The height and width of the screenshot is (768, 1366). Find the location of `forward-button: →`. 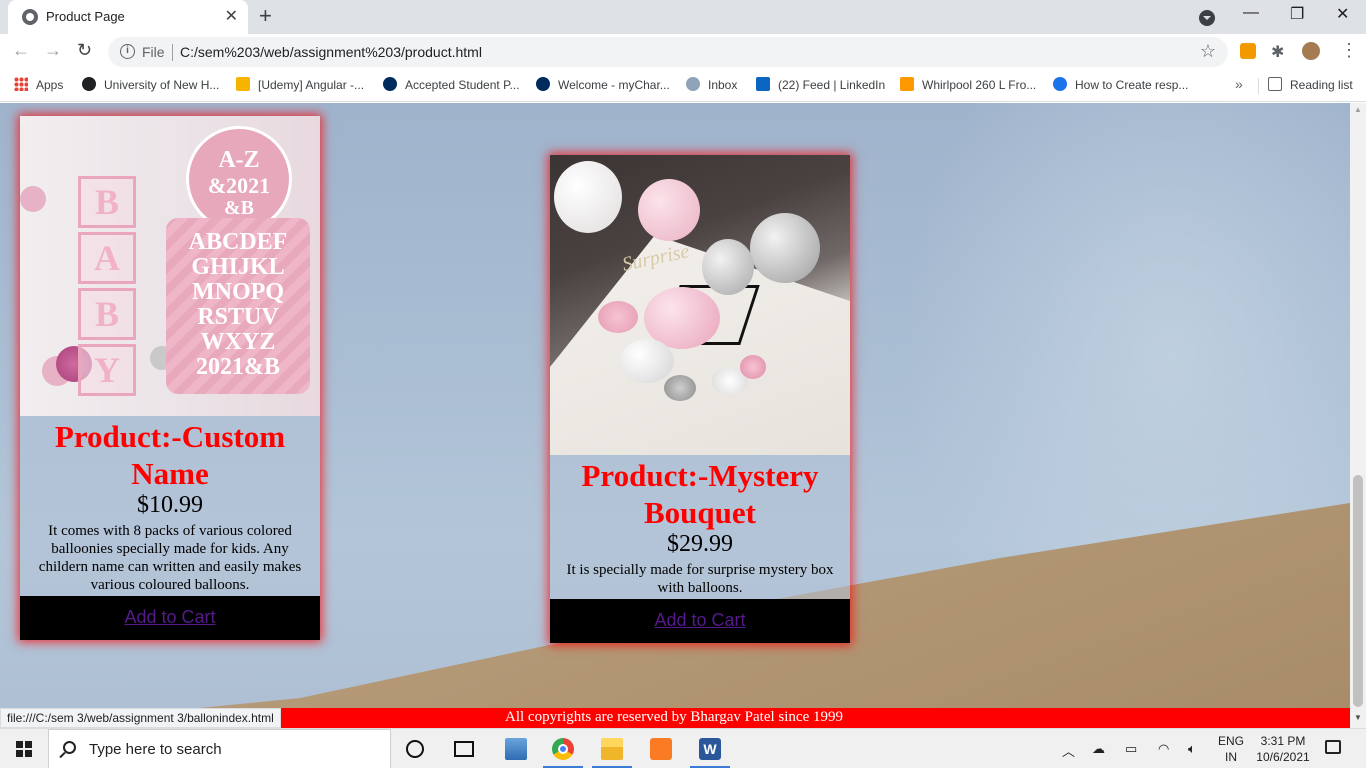

forward-button: → is located at coordinates (53, 50).